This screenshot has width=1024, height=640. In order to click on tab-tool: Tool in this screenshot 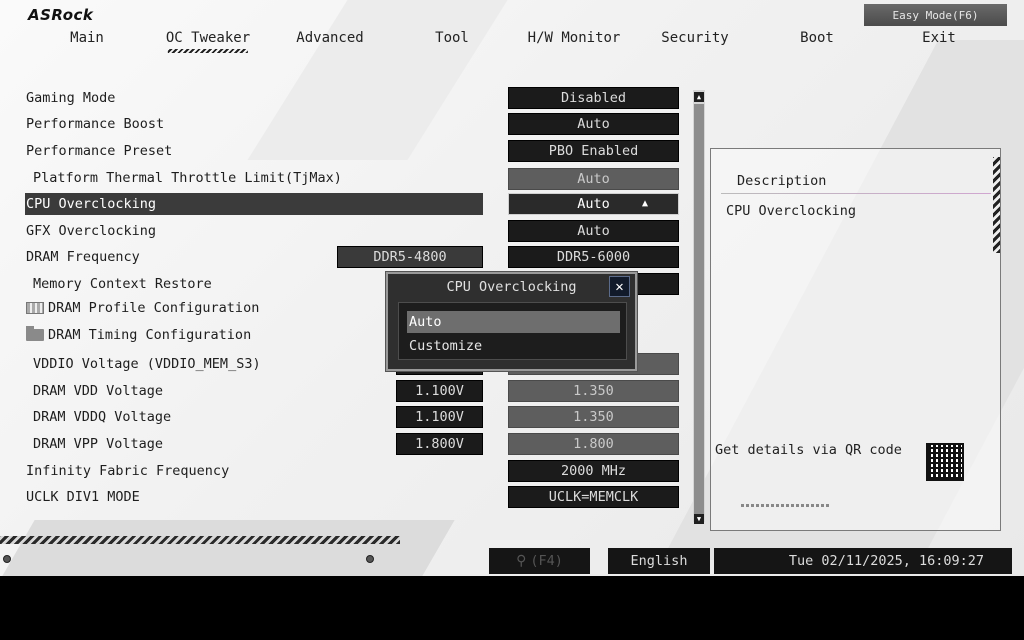, I will do `click(452, 38)`.